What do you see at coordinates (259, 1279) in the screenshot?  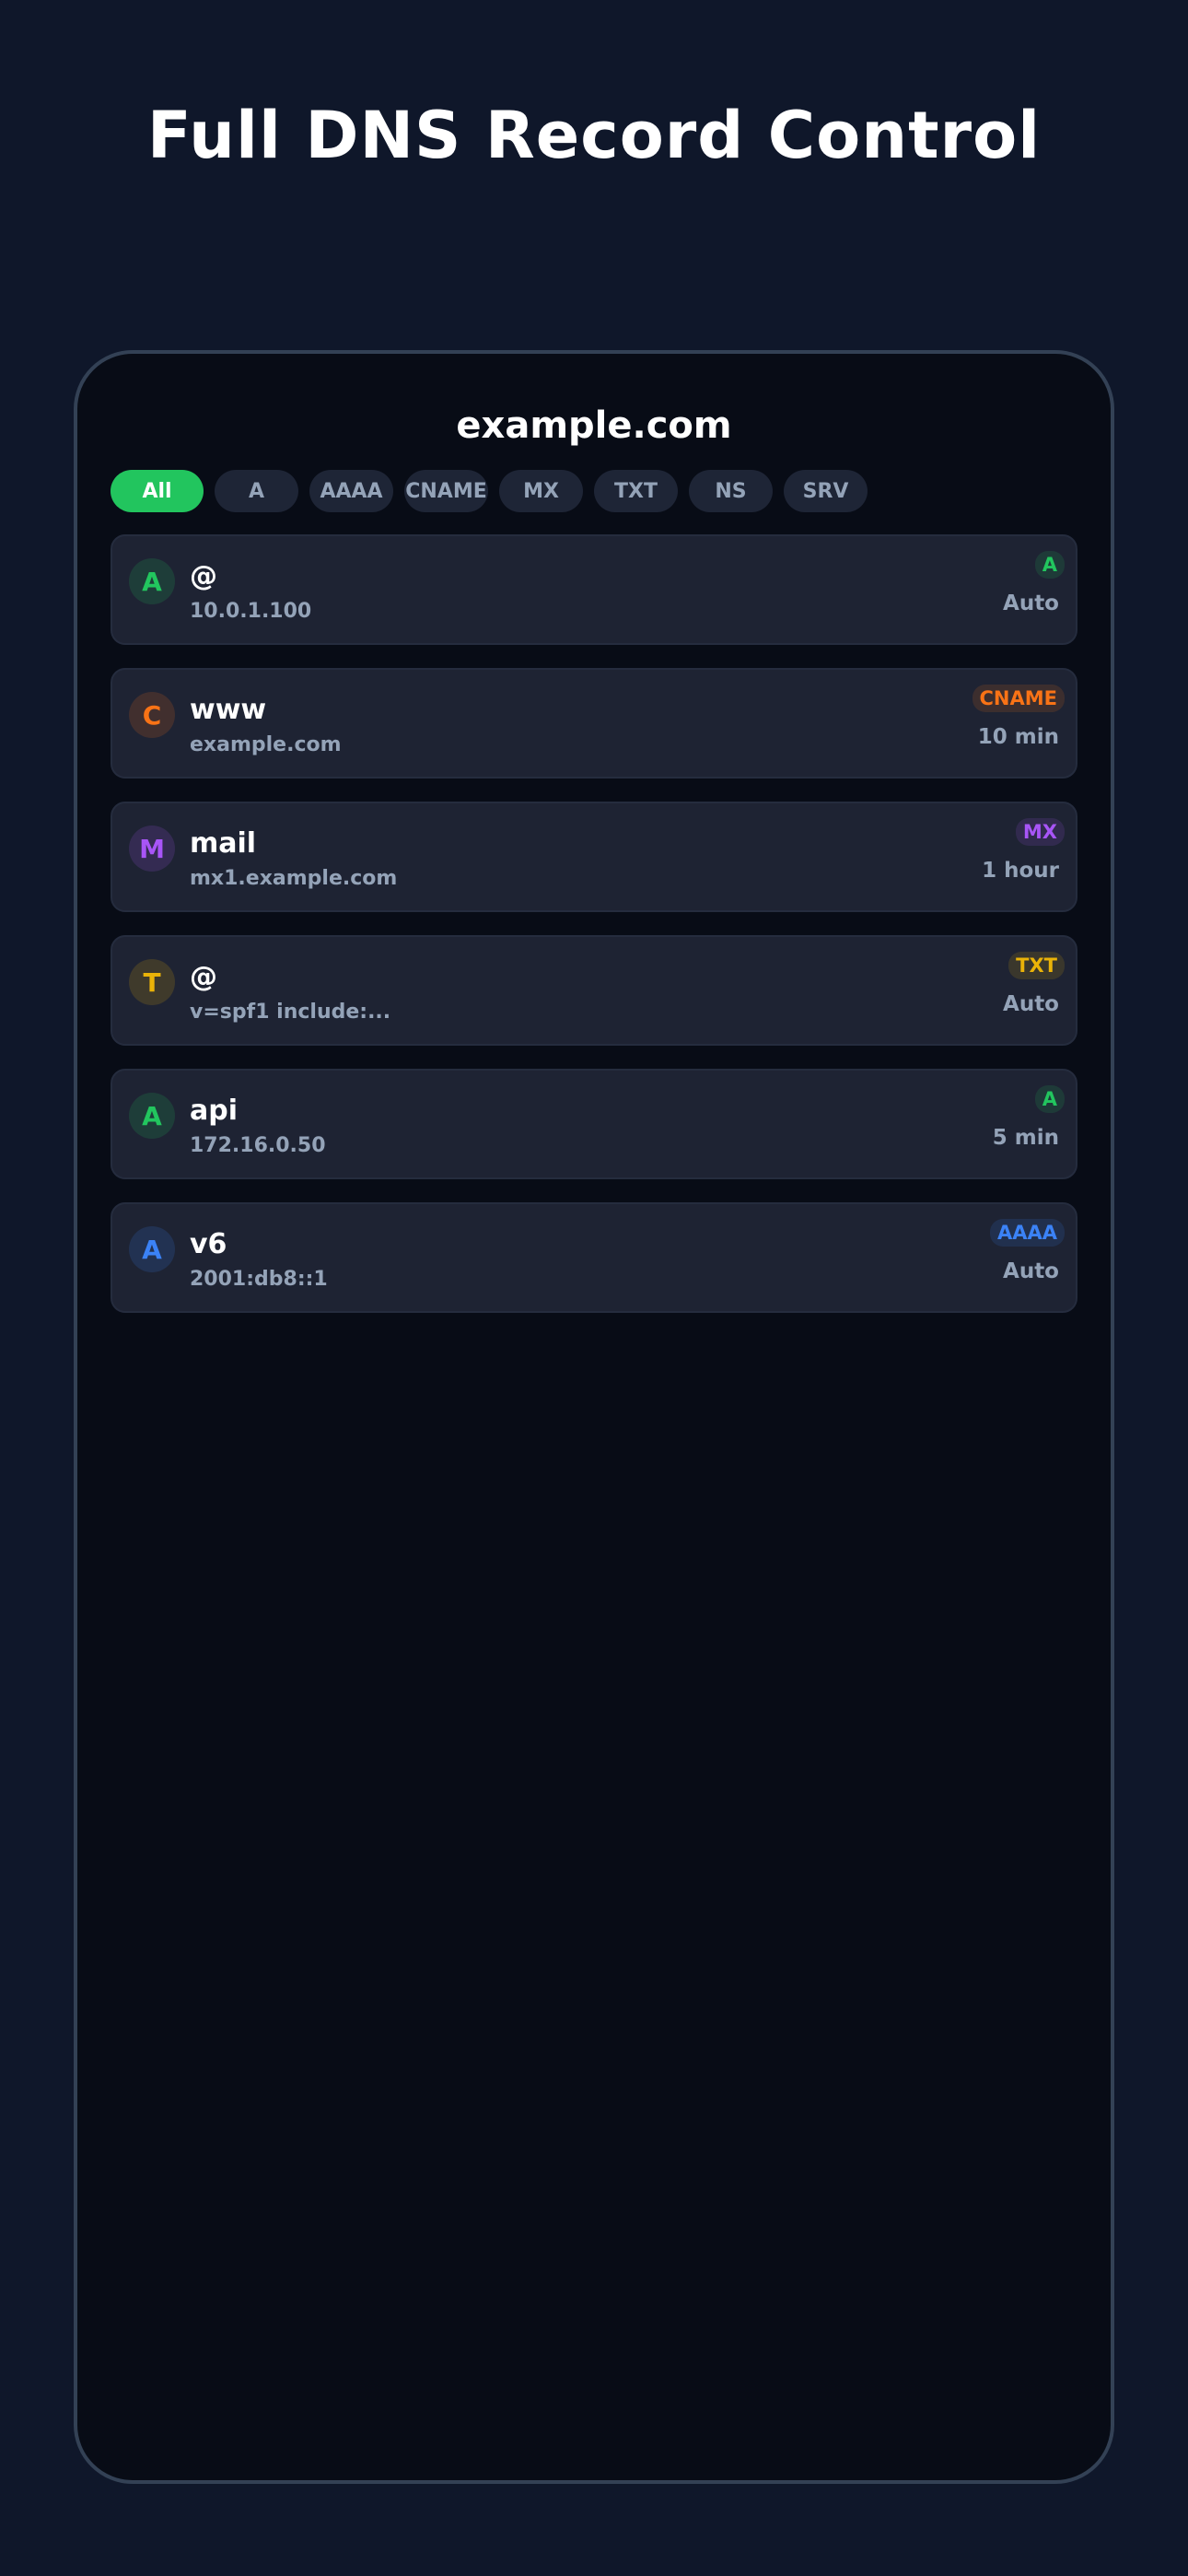 I see `record-value: 2001:db8::1` at bounding box center [259, 1279].